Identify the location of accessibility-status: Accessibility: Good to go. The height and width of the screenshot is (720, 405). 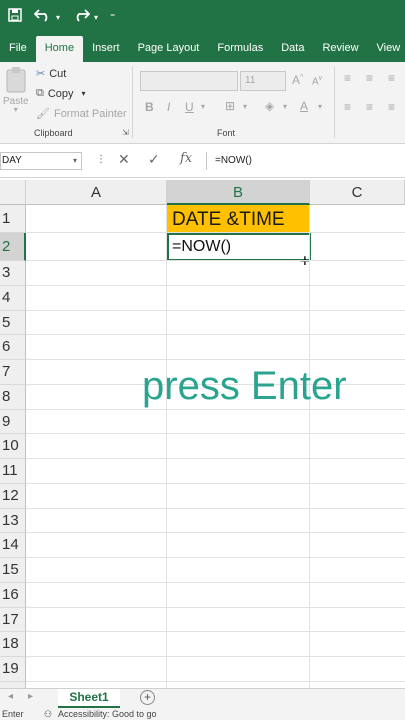
(107, 714).